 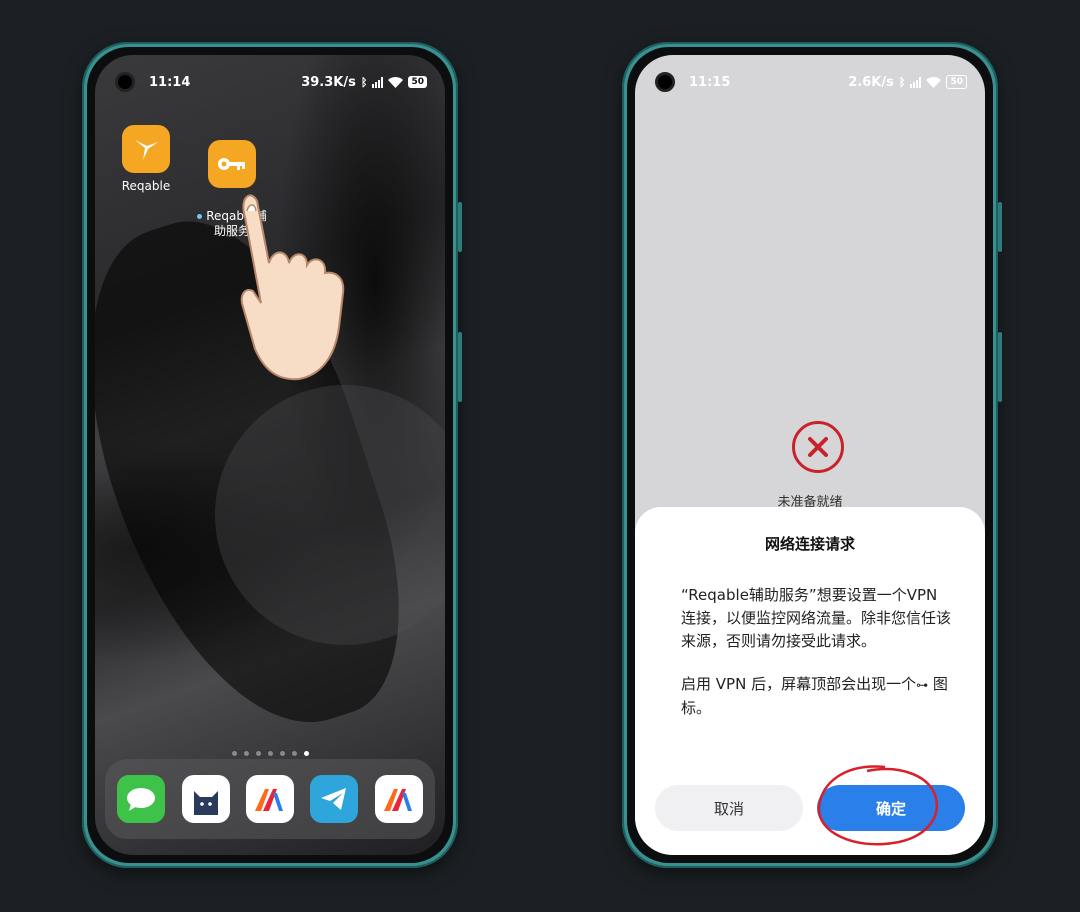 I want to click on new-install-dot, so click(x=200, y=216).